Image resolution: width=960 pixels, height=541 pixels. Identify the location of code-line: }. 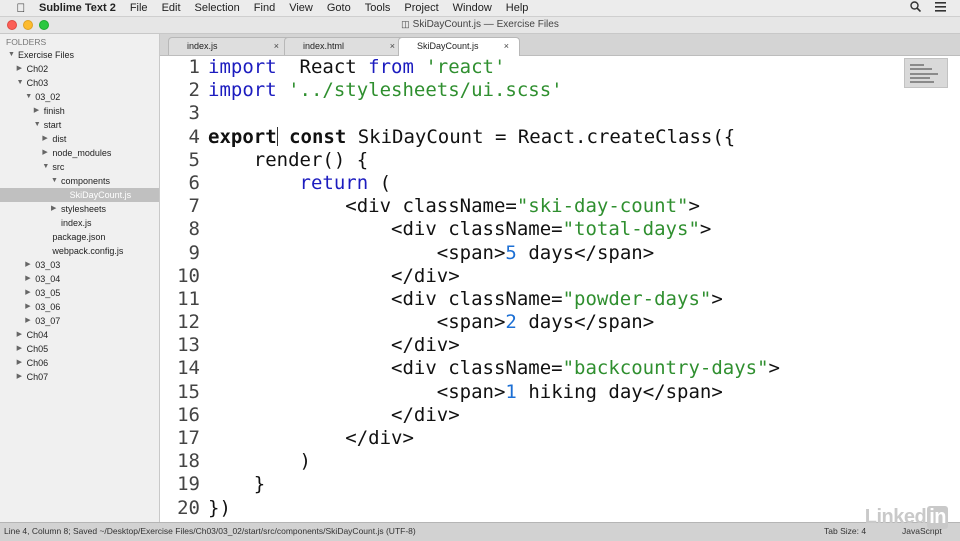
(554, 484).